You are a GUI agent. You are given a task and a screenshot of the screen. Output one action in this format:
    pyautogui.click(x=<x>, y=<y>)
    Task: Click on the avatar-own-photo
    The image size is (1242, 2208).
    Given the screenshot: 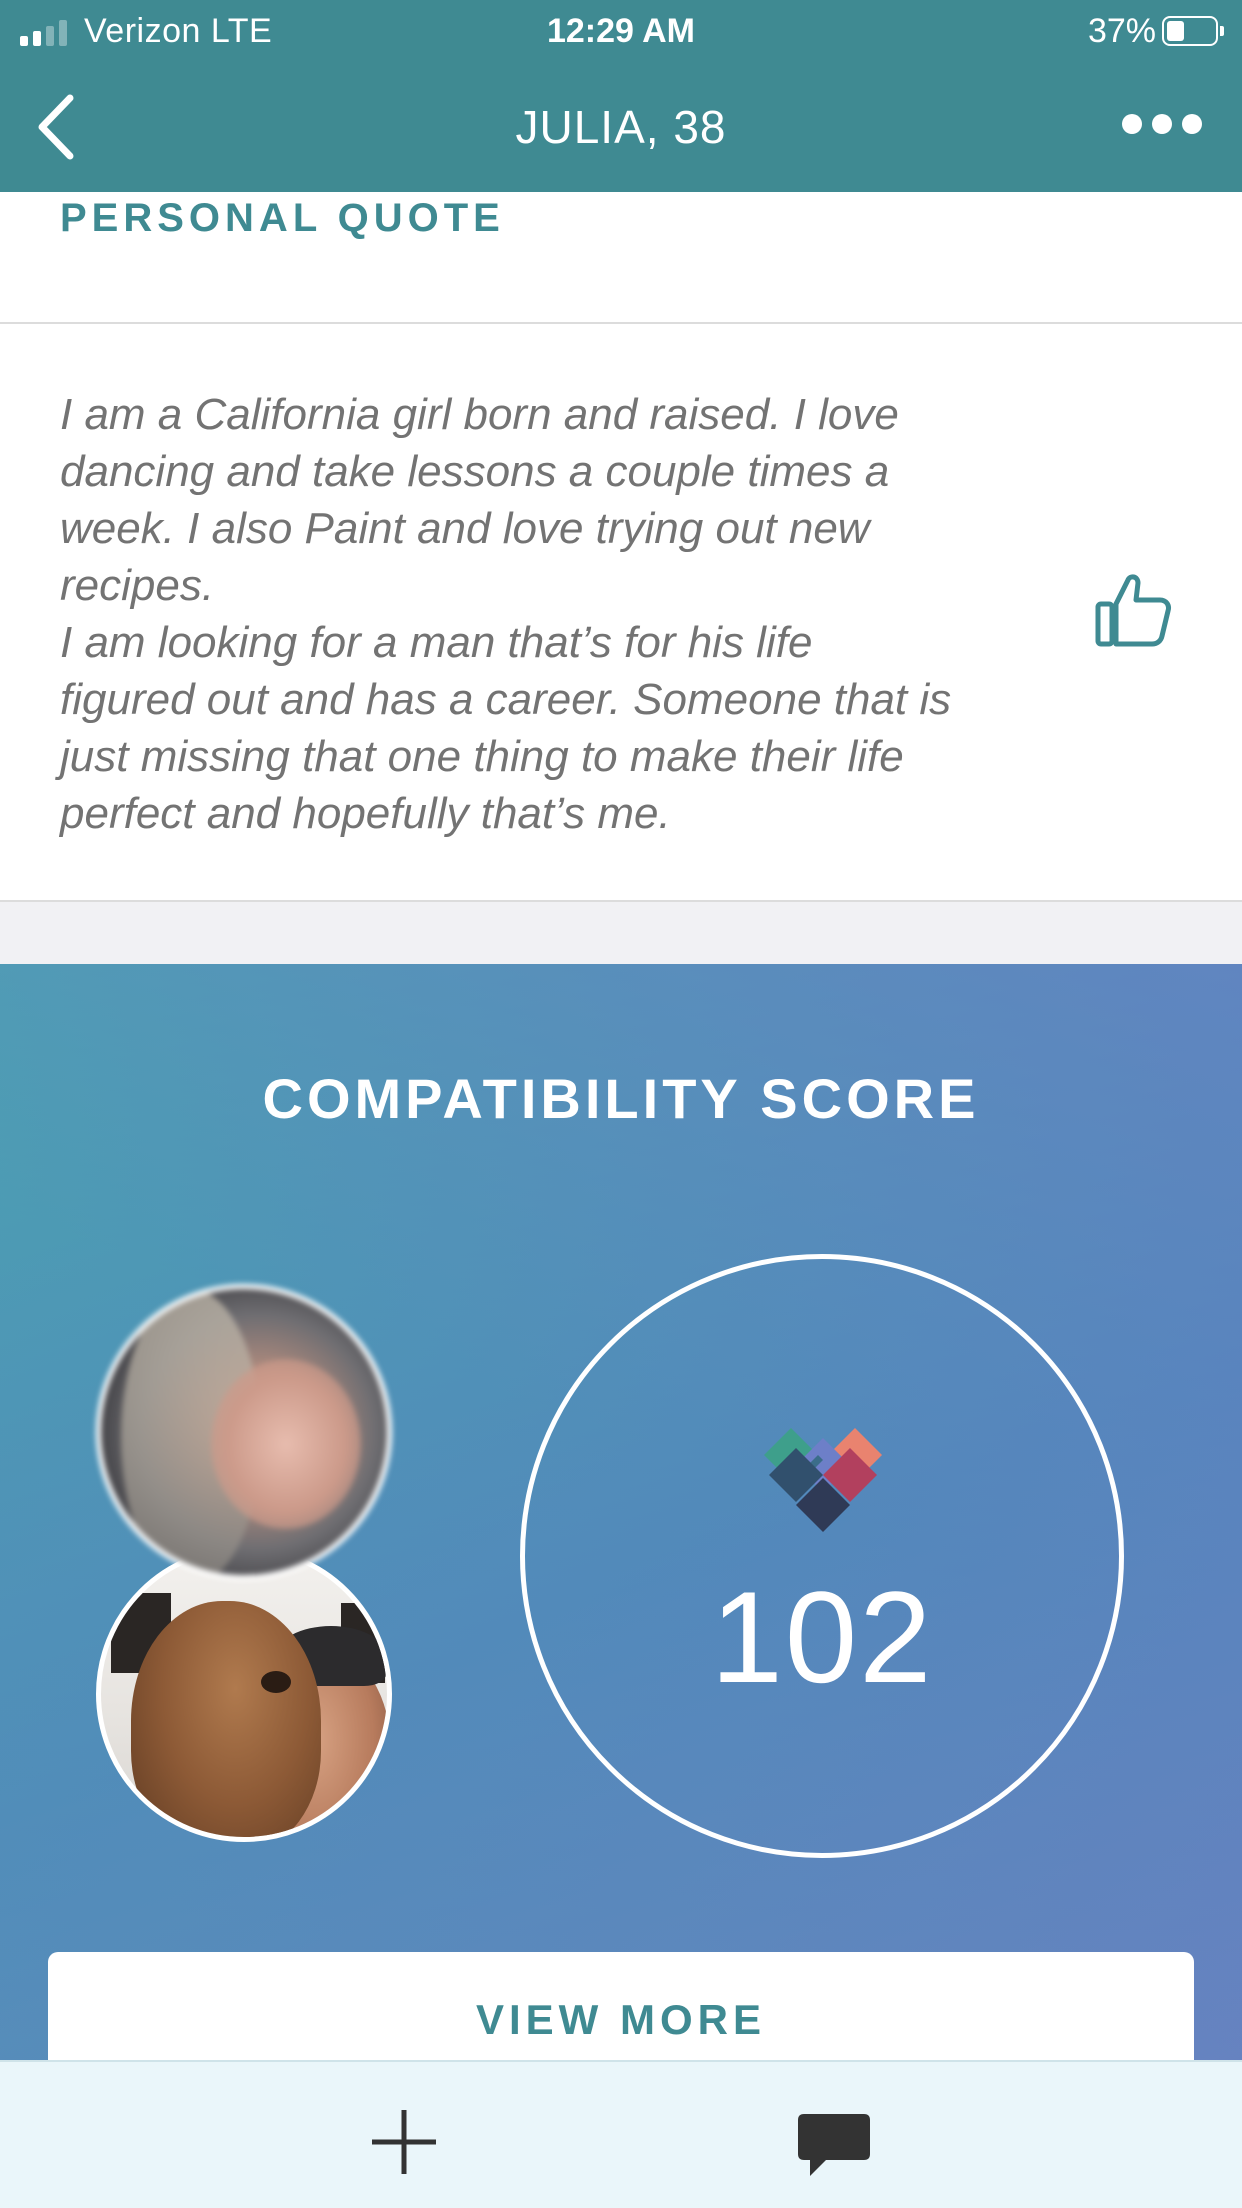 What is the action you would take?
    pyautogui.click(x=244, y=1694)
    